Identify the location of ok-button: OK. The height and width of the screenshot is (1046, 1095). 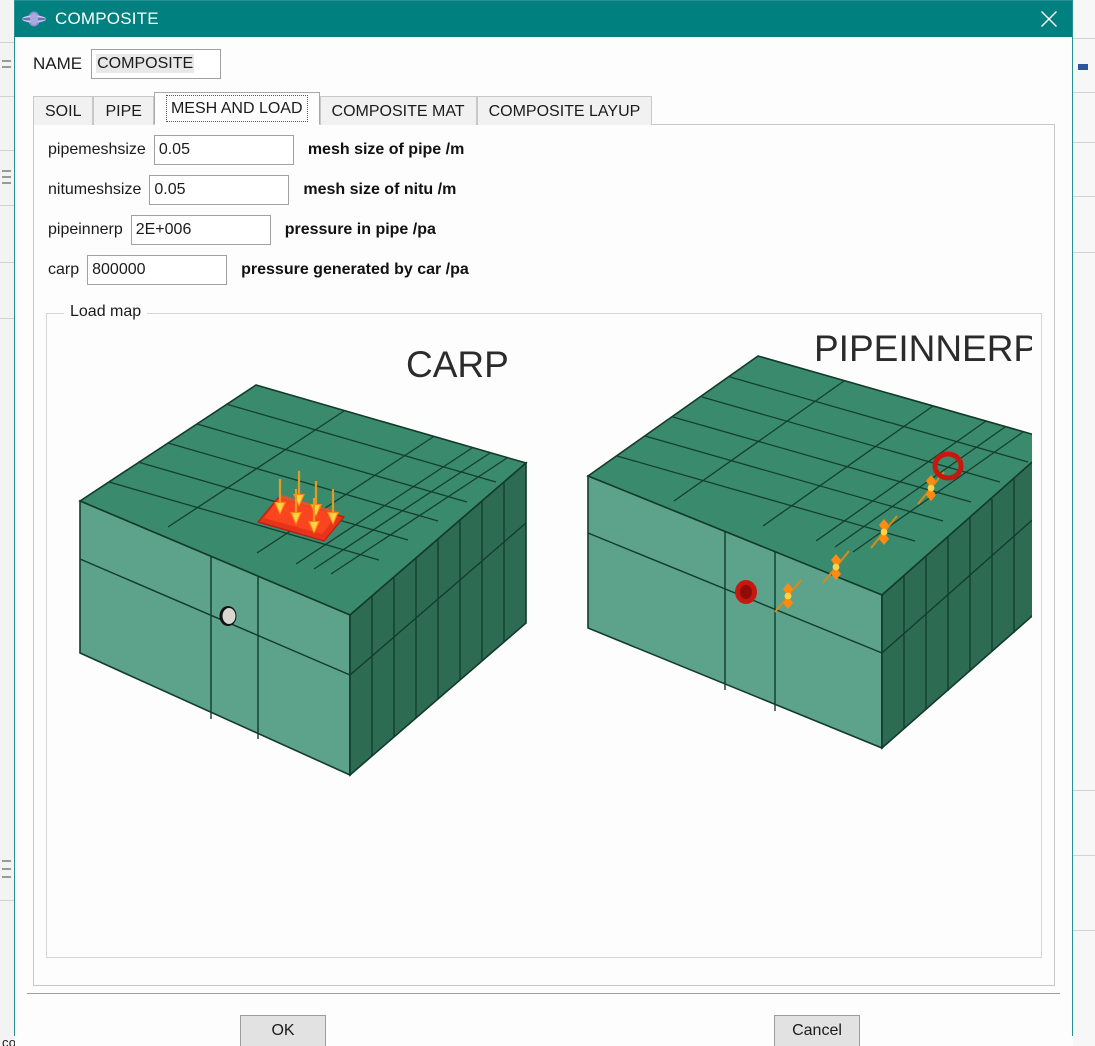
(283, 1030).